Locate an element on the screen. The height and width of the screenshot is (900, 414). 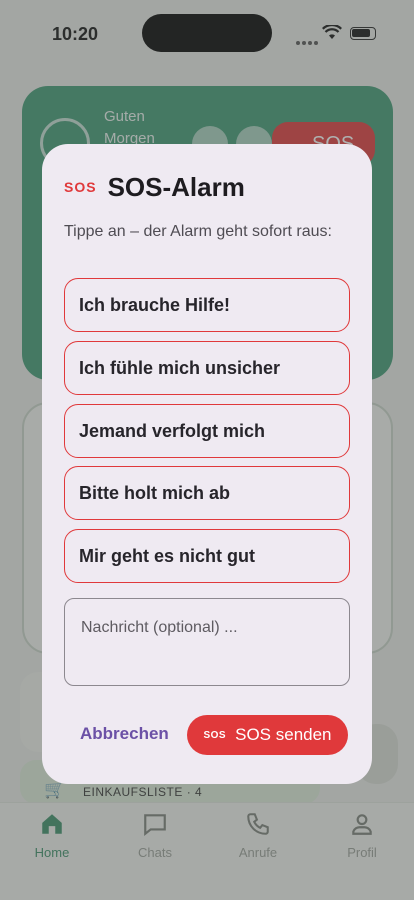
sos-option-pick-me-up: Bitte holt mich ab is located at coordinates (207, 493).